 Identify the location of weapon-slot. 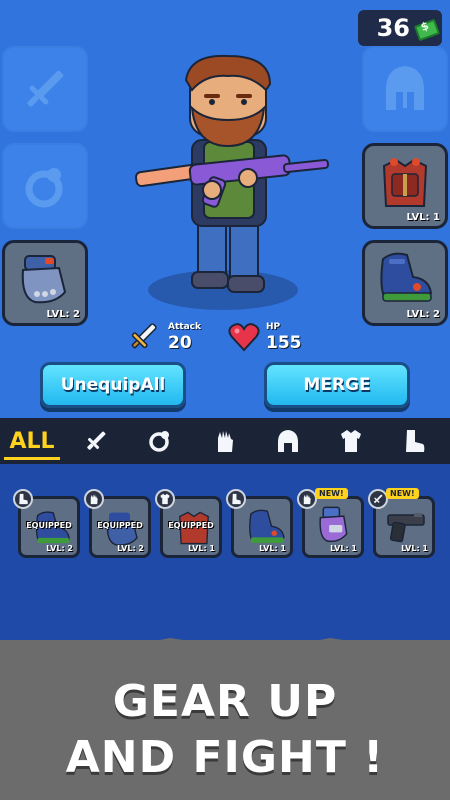
(45, 89).